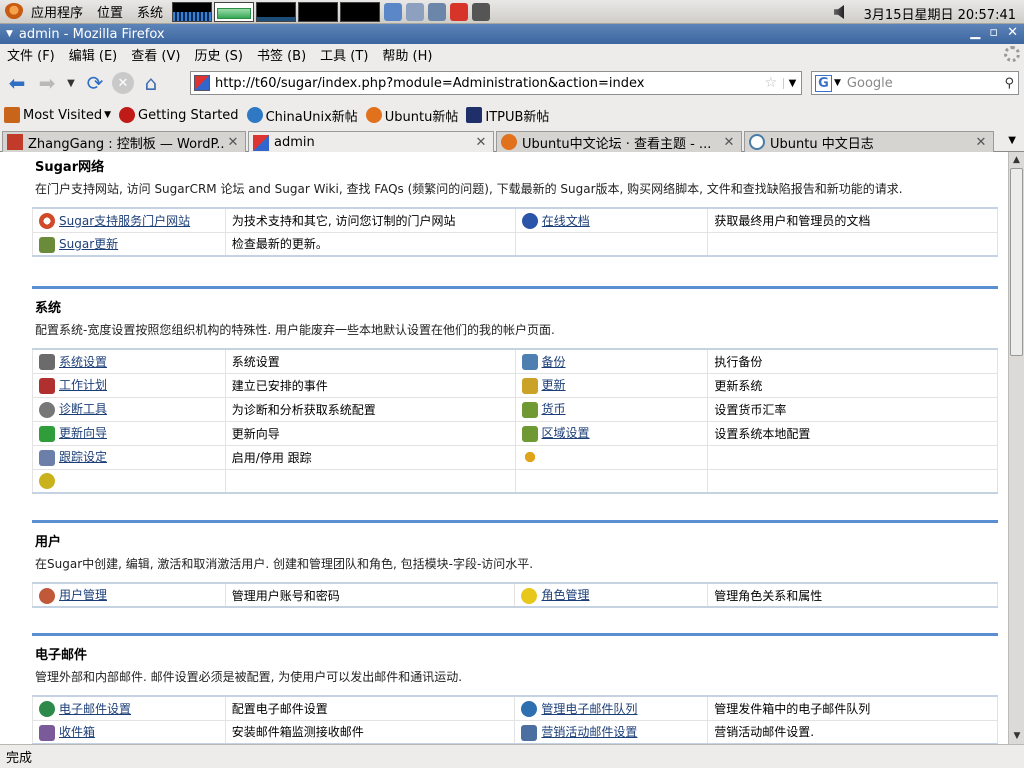 The image size is (1024, 768). I want to click on sun-icon, so click(529, 457).